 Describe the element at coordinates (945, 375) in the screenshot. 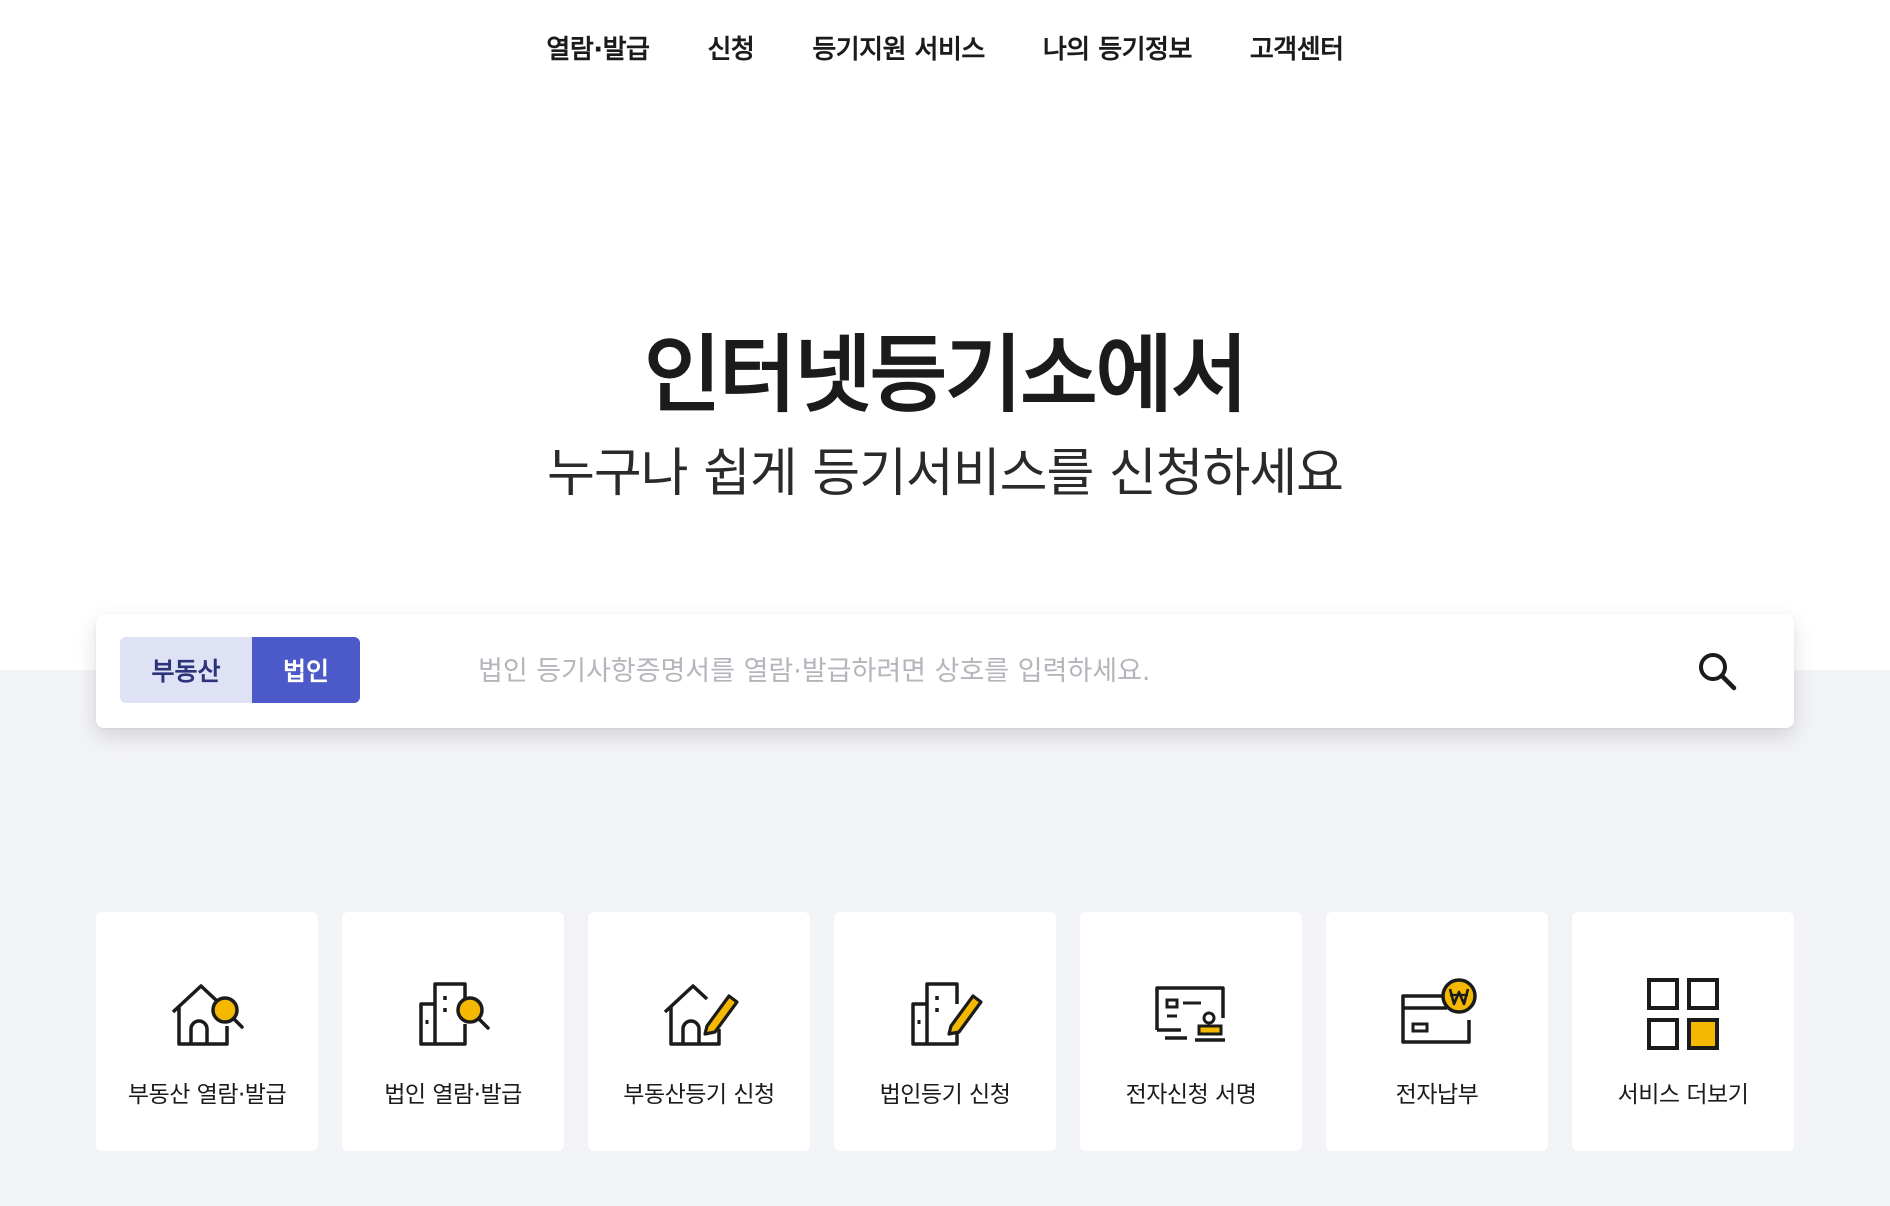

I see `hero-title: 인터넷등기소에서` at that location.